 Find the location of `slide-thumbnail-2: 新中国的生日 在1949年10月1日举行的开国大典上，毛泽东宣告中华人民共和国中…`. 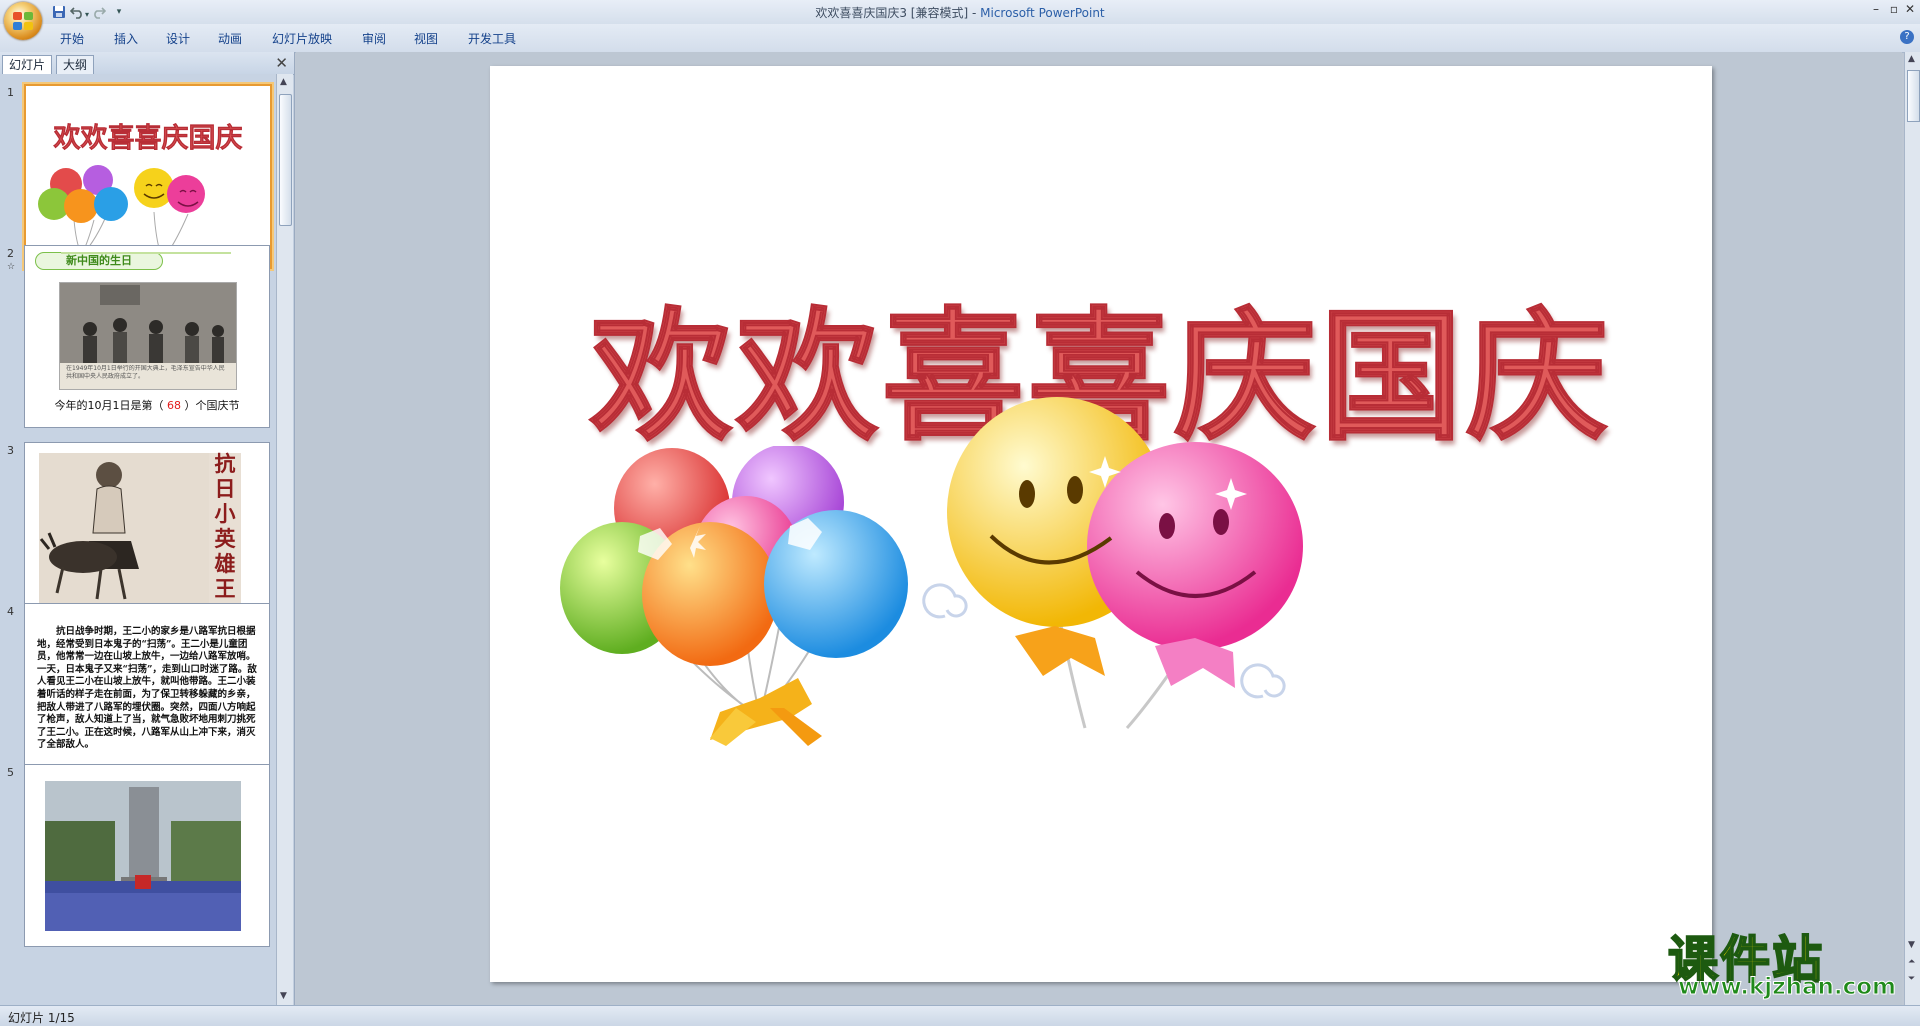

slide-thumbnail-2: 新中国的生日 在1949年10月1日举行的开国大典上，毛泽东宣告中华人民共和国中… is located at coordinates (147, 336).